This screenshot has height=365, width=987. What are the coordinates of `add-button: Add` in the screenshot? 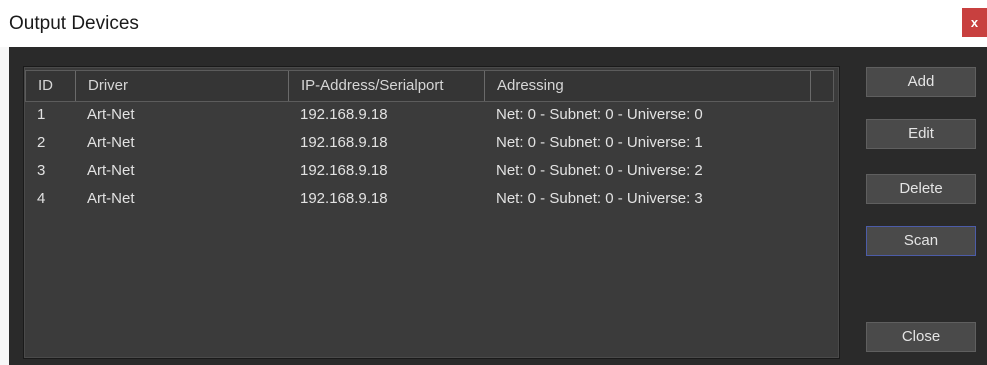 It's located at (921, 82).